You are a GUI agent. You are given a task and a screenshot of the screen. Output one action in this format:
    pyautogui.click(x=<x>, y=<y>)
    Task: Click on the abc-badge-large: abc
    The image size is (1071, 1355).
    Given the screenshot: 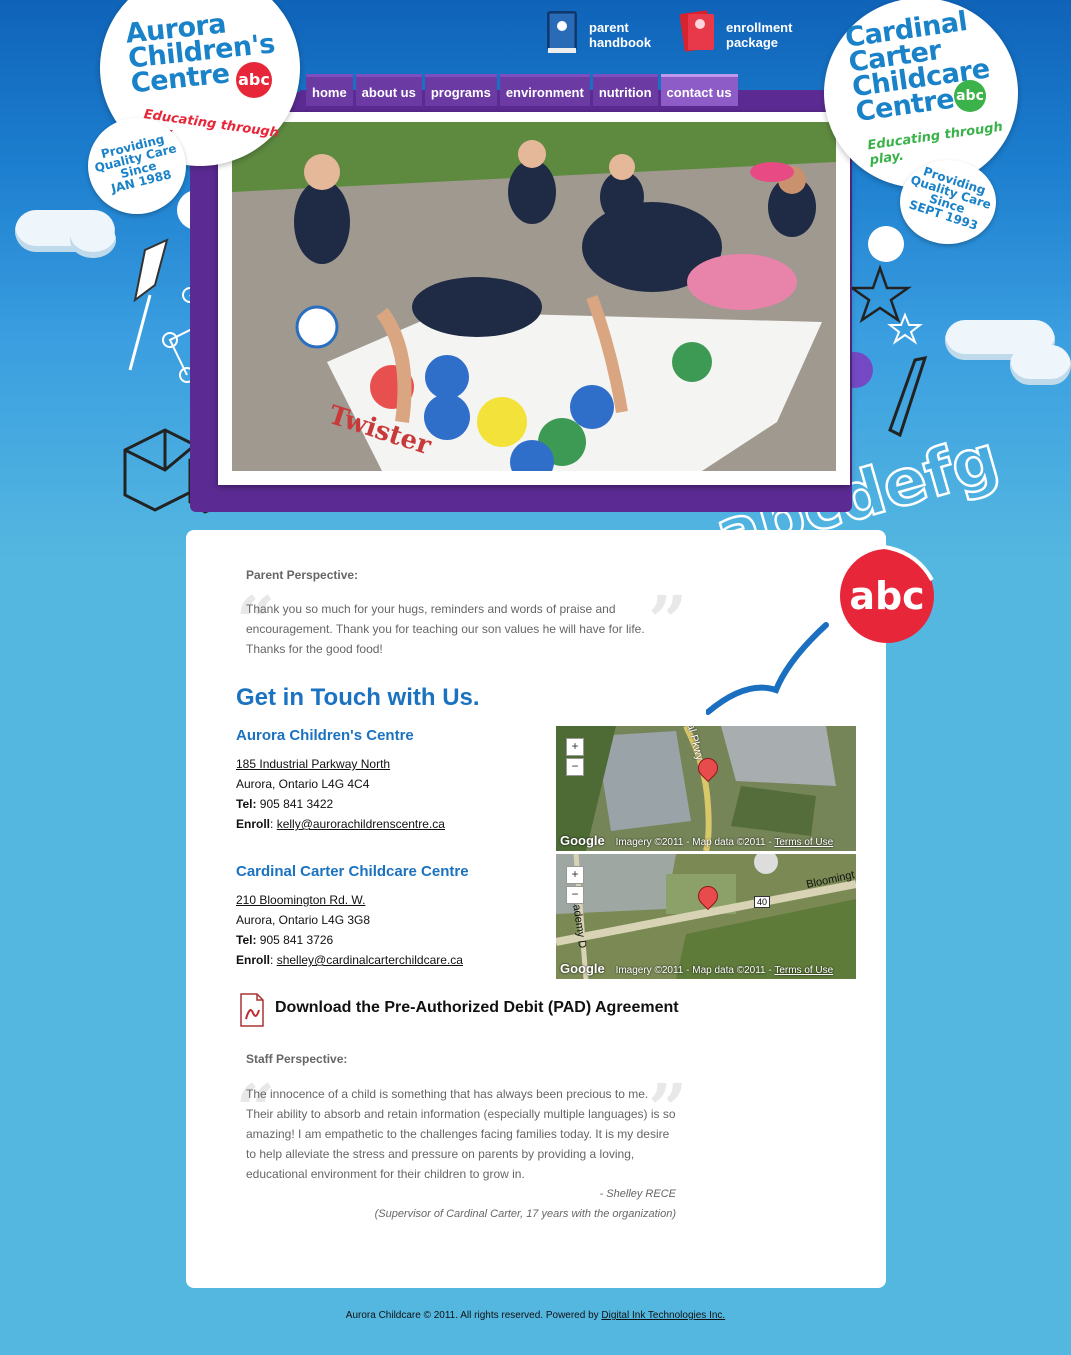 What is the action you would take?
    pyautogui.click(x=887, y=596)
    